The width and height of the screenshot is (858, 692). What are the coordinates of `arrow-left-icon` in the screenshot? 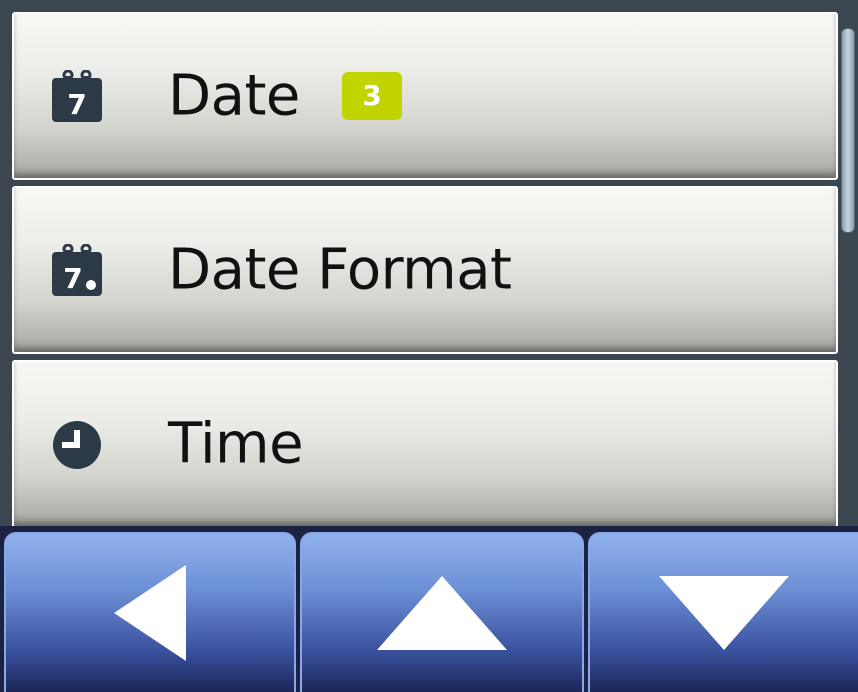 It's located at (150, 613).